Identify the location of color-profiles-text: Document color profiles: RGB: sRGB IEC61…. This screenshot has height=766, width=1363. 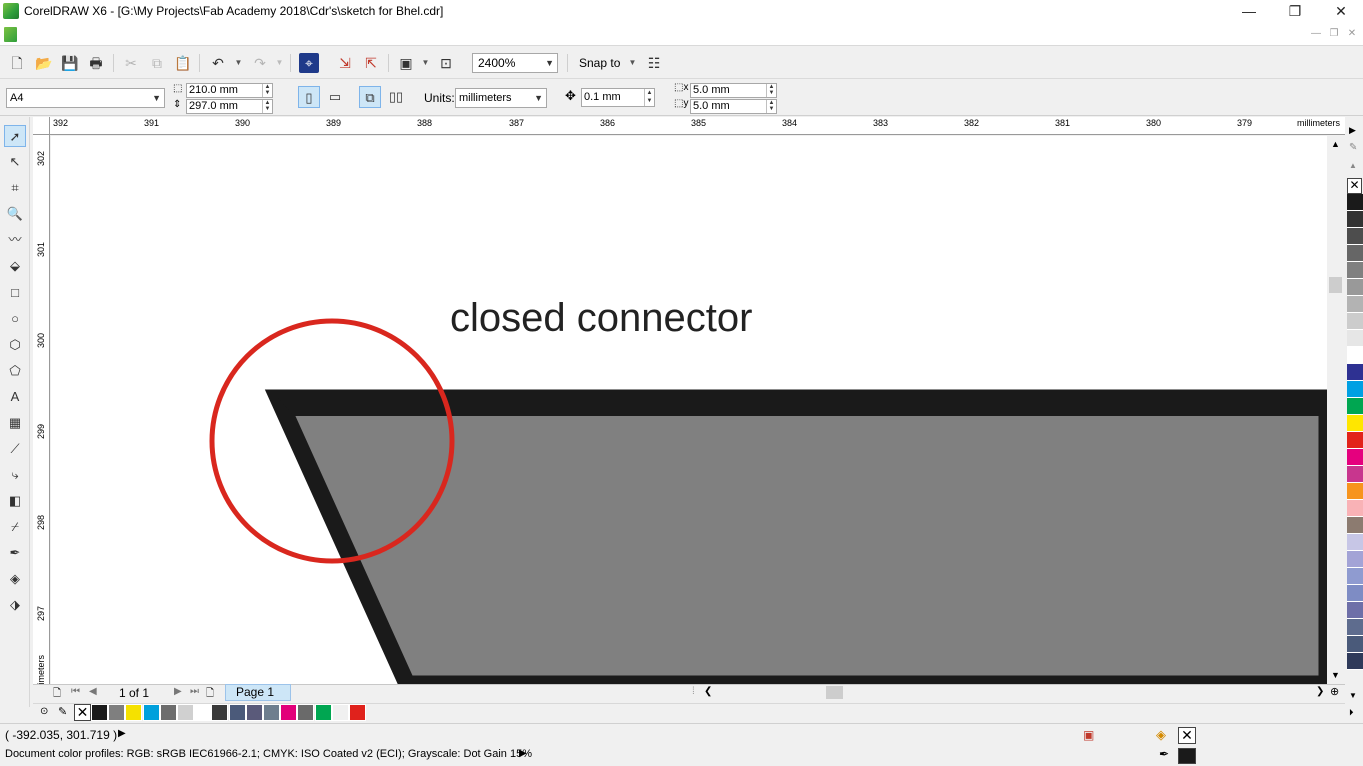
(268, 754).